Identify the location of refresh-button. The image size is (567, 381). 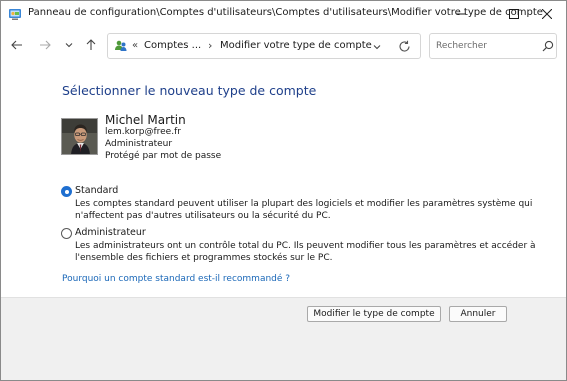
(404, 46).